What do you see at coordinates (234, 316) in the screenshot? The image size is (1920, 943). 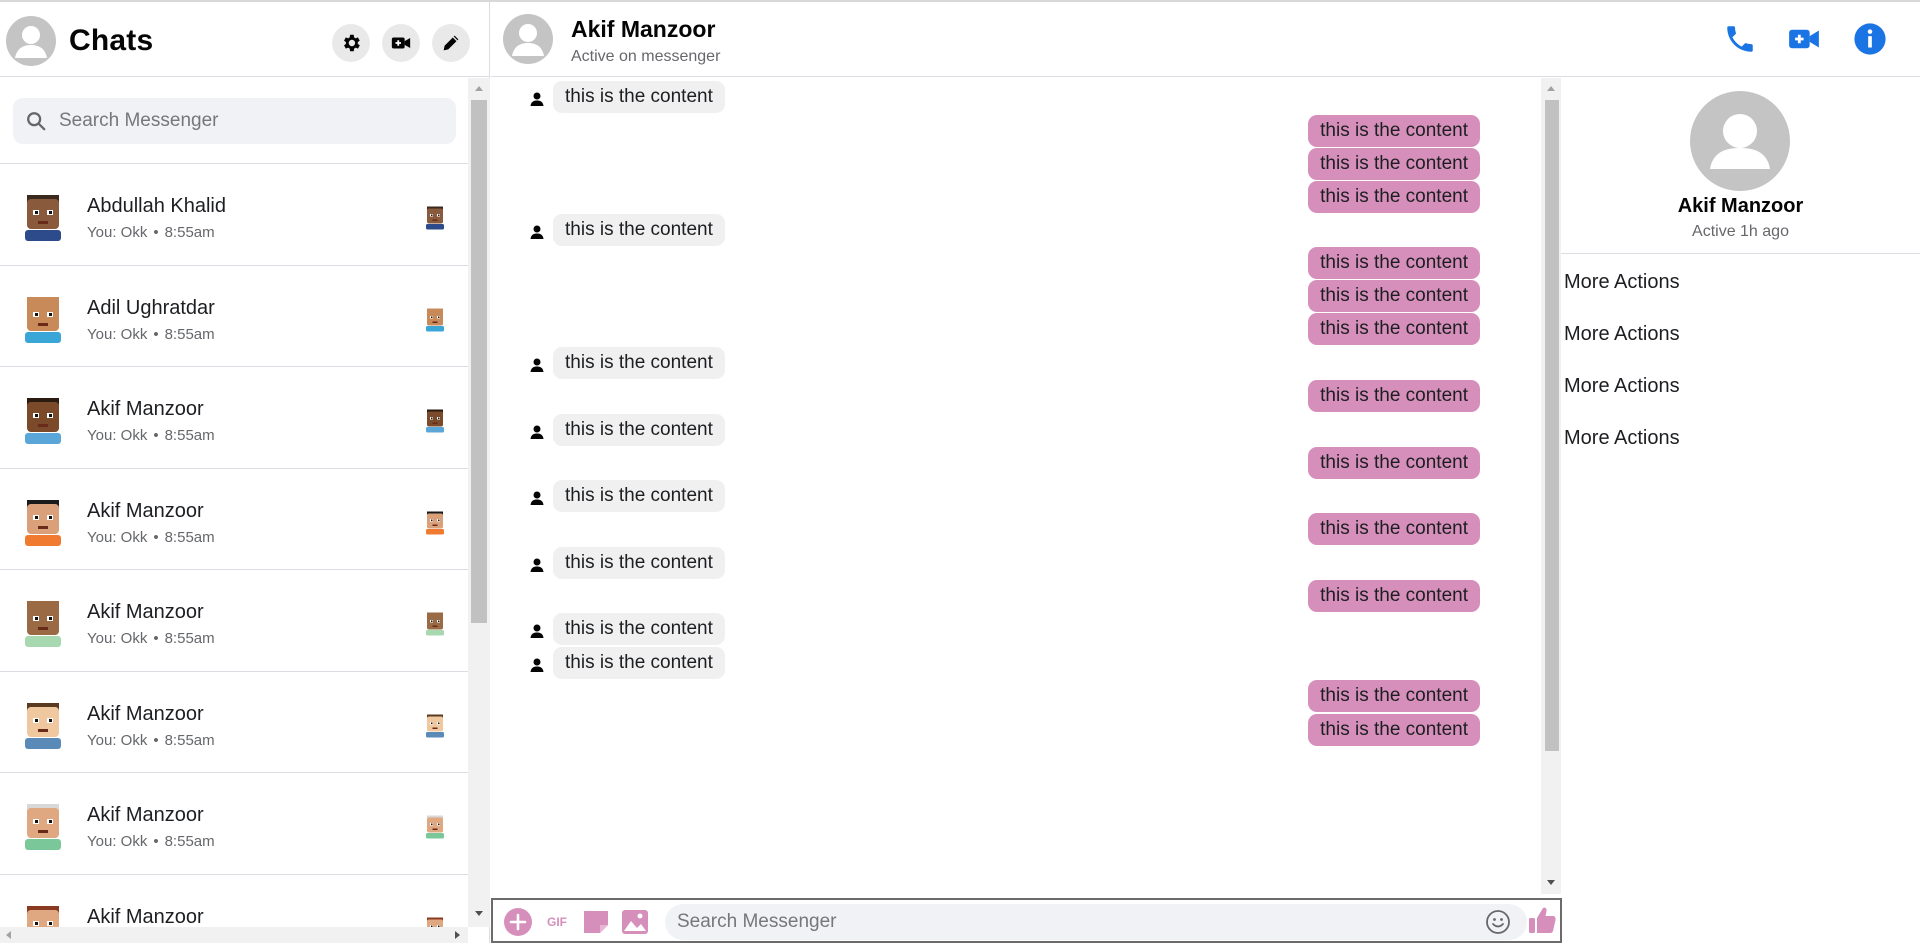 I see `chat-list-item: Adil Ughratdar You: Okk • 8:55am` at bounding box center [234, 316].